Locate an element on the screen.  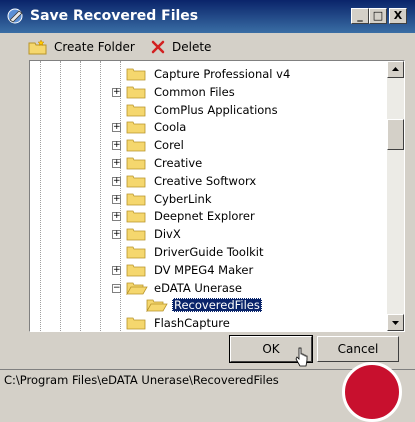
tree-item: Creative is located at coordinates (165, 163).